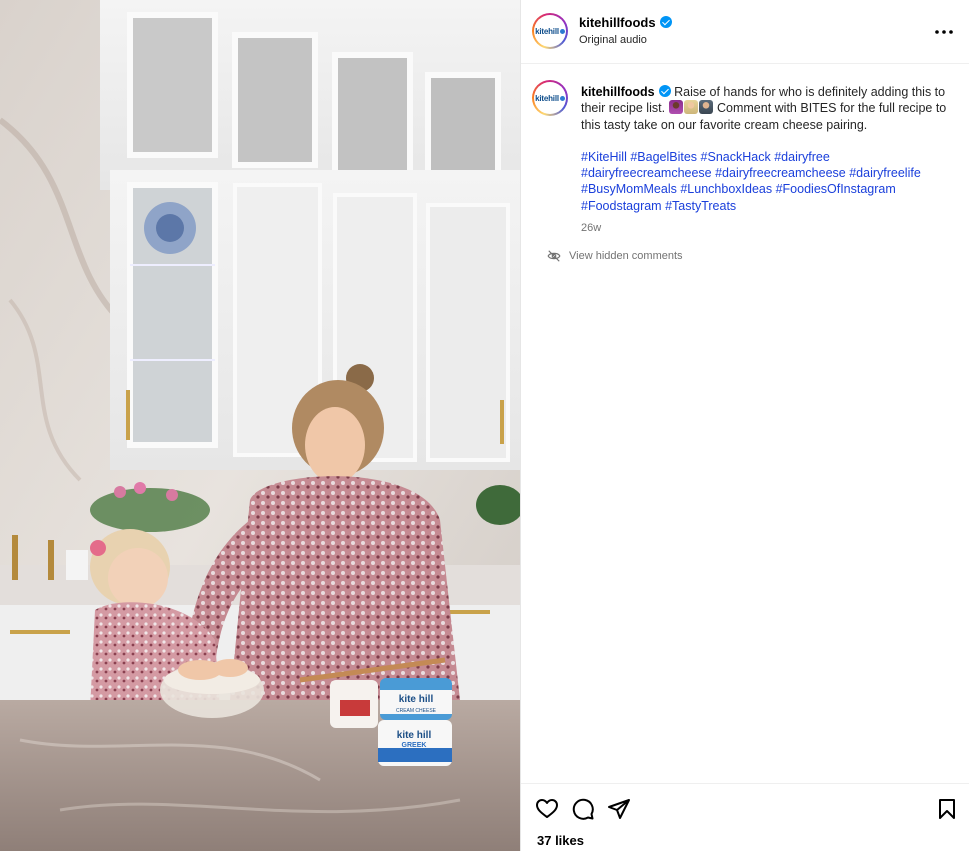 This screenshot has height=851, width=969. Describe the element at coordinates (414, 735) in the screenshot. I see `product-label-3: kite hill` at that location.